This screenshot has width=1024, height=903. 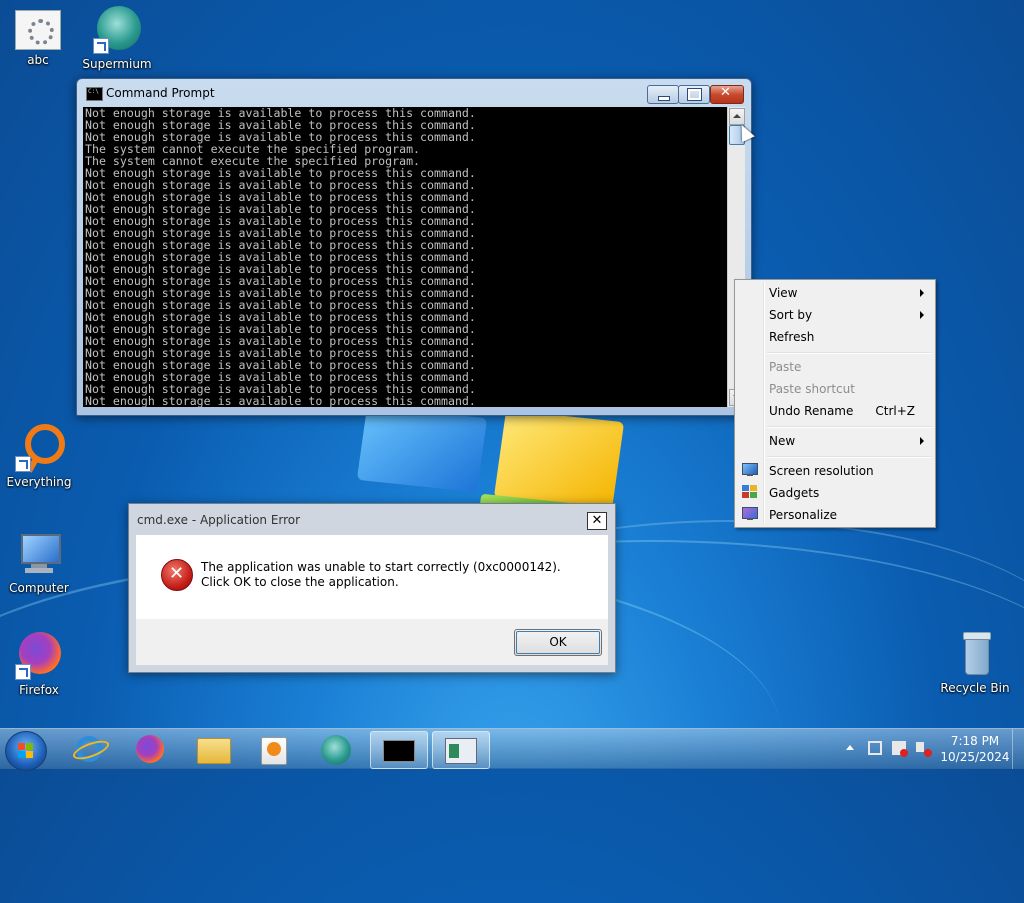 I want to click on menu-item-view: View, so click(x=835, y=293).